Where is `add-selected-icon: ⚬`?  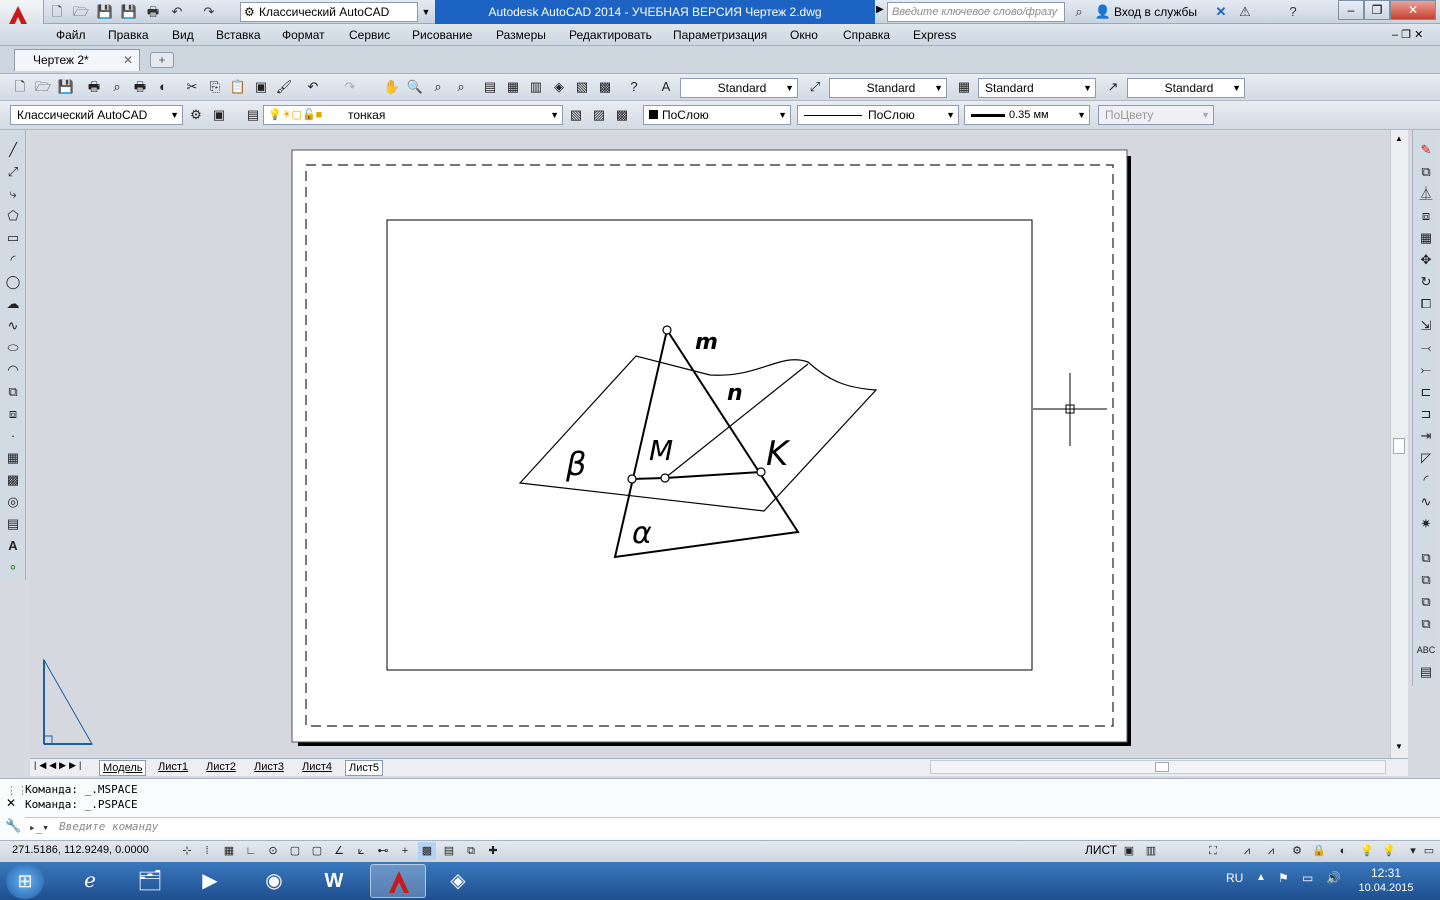 add-selected-icon: ⚬ is located at coordinates (13, 568).